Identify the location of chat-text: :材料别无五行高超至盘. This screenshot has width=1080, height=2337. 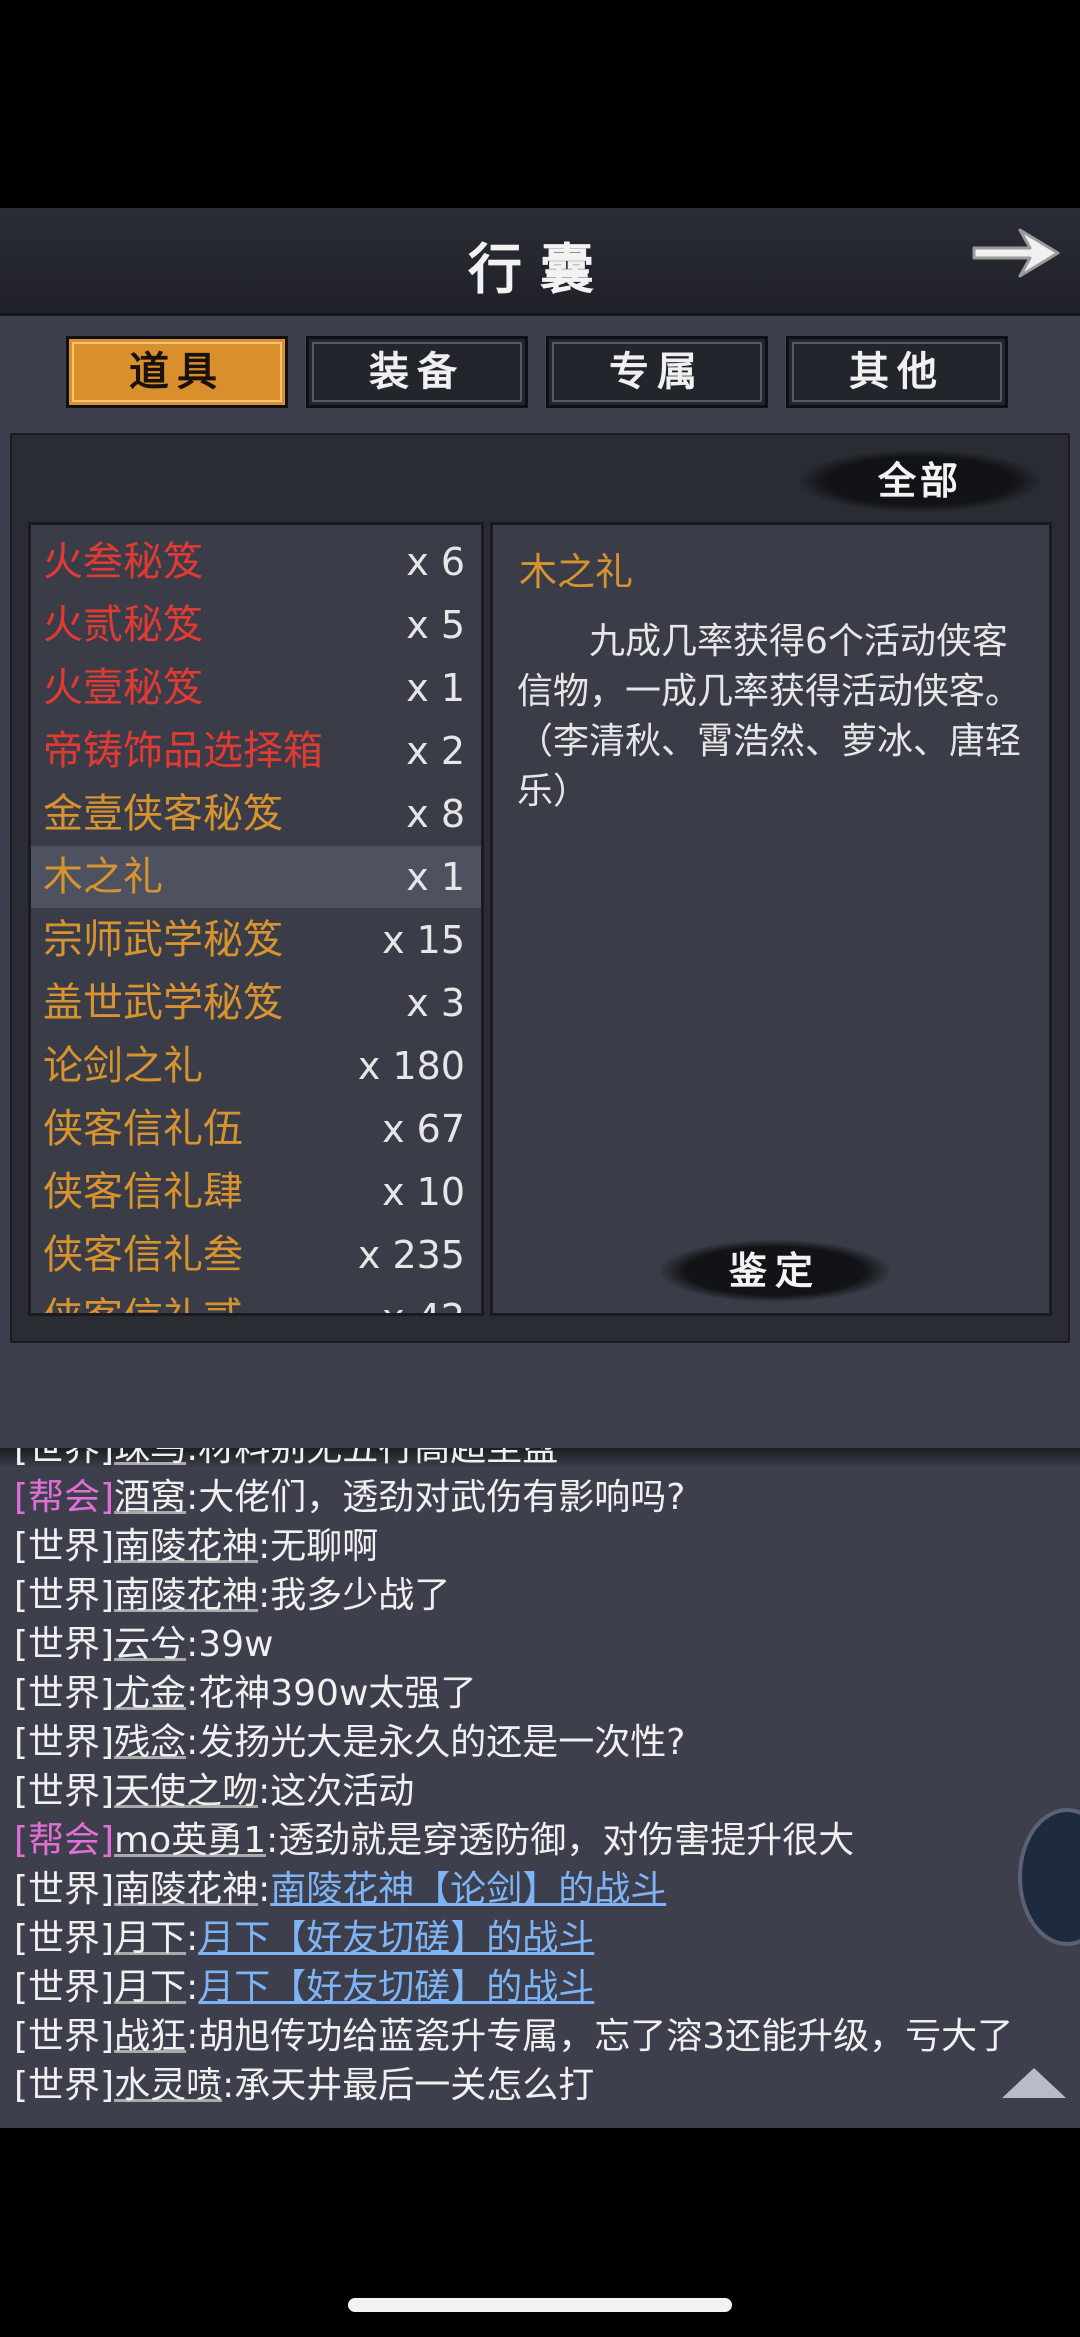
(372, 1458).